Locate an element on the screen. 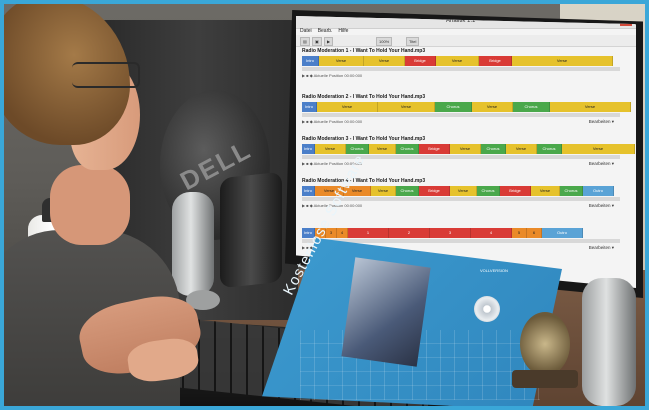  person-neck is located at coordinates (90, 205).